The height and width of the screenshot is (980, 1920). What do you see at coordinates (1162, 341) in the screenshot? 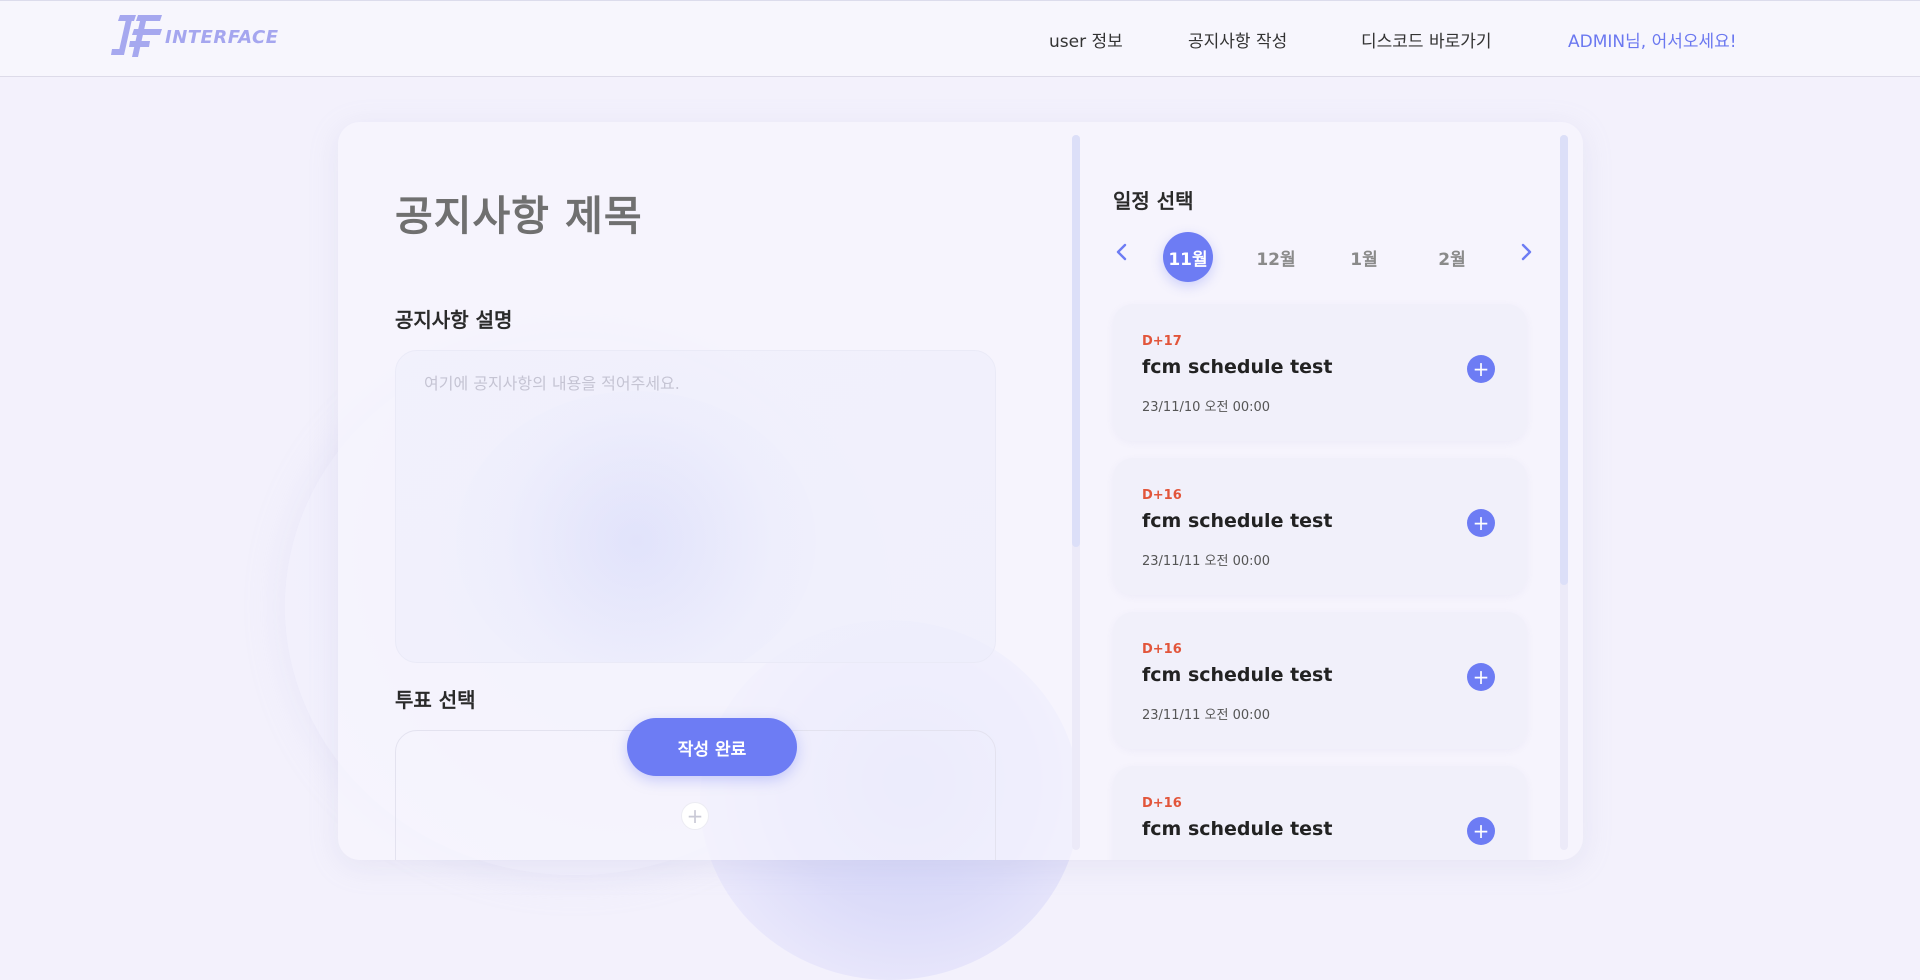
I see `schedule-dday: D+17` at bounding box center [1162, 341].